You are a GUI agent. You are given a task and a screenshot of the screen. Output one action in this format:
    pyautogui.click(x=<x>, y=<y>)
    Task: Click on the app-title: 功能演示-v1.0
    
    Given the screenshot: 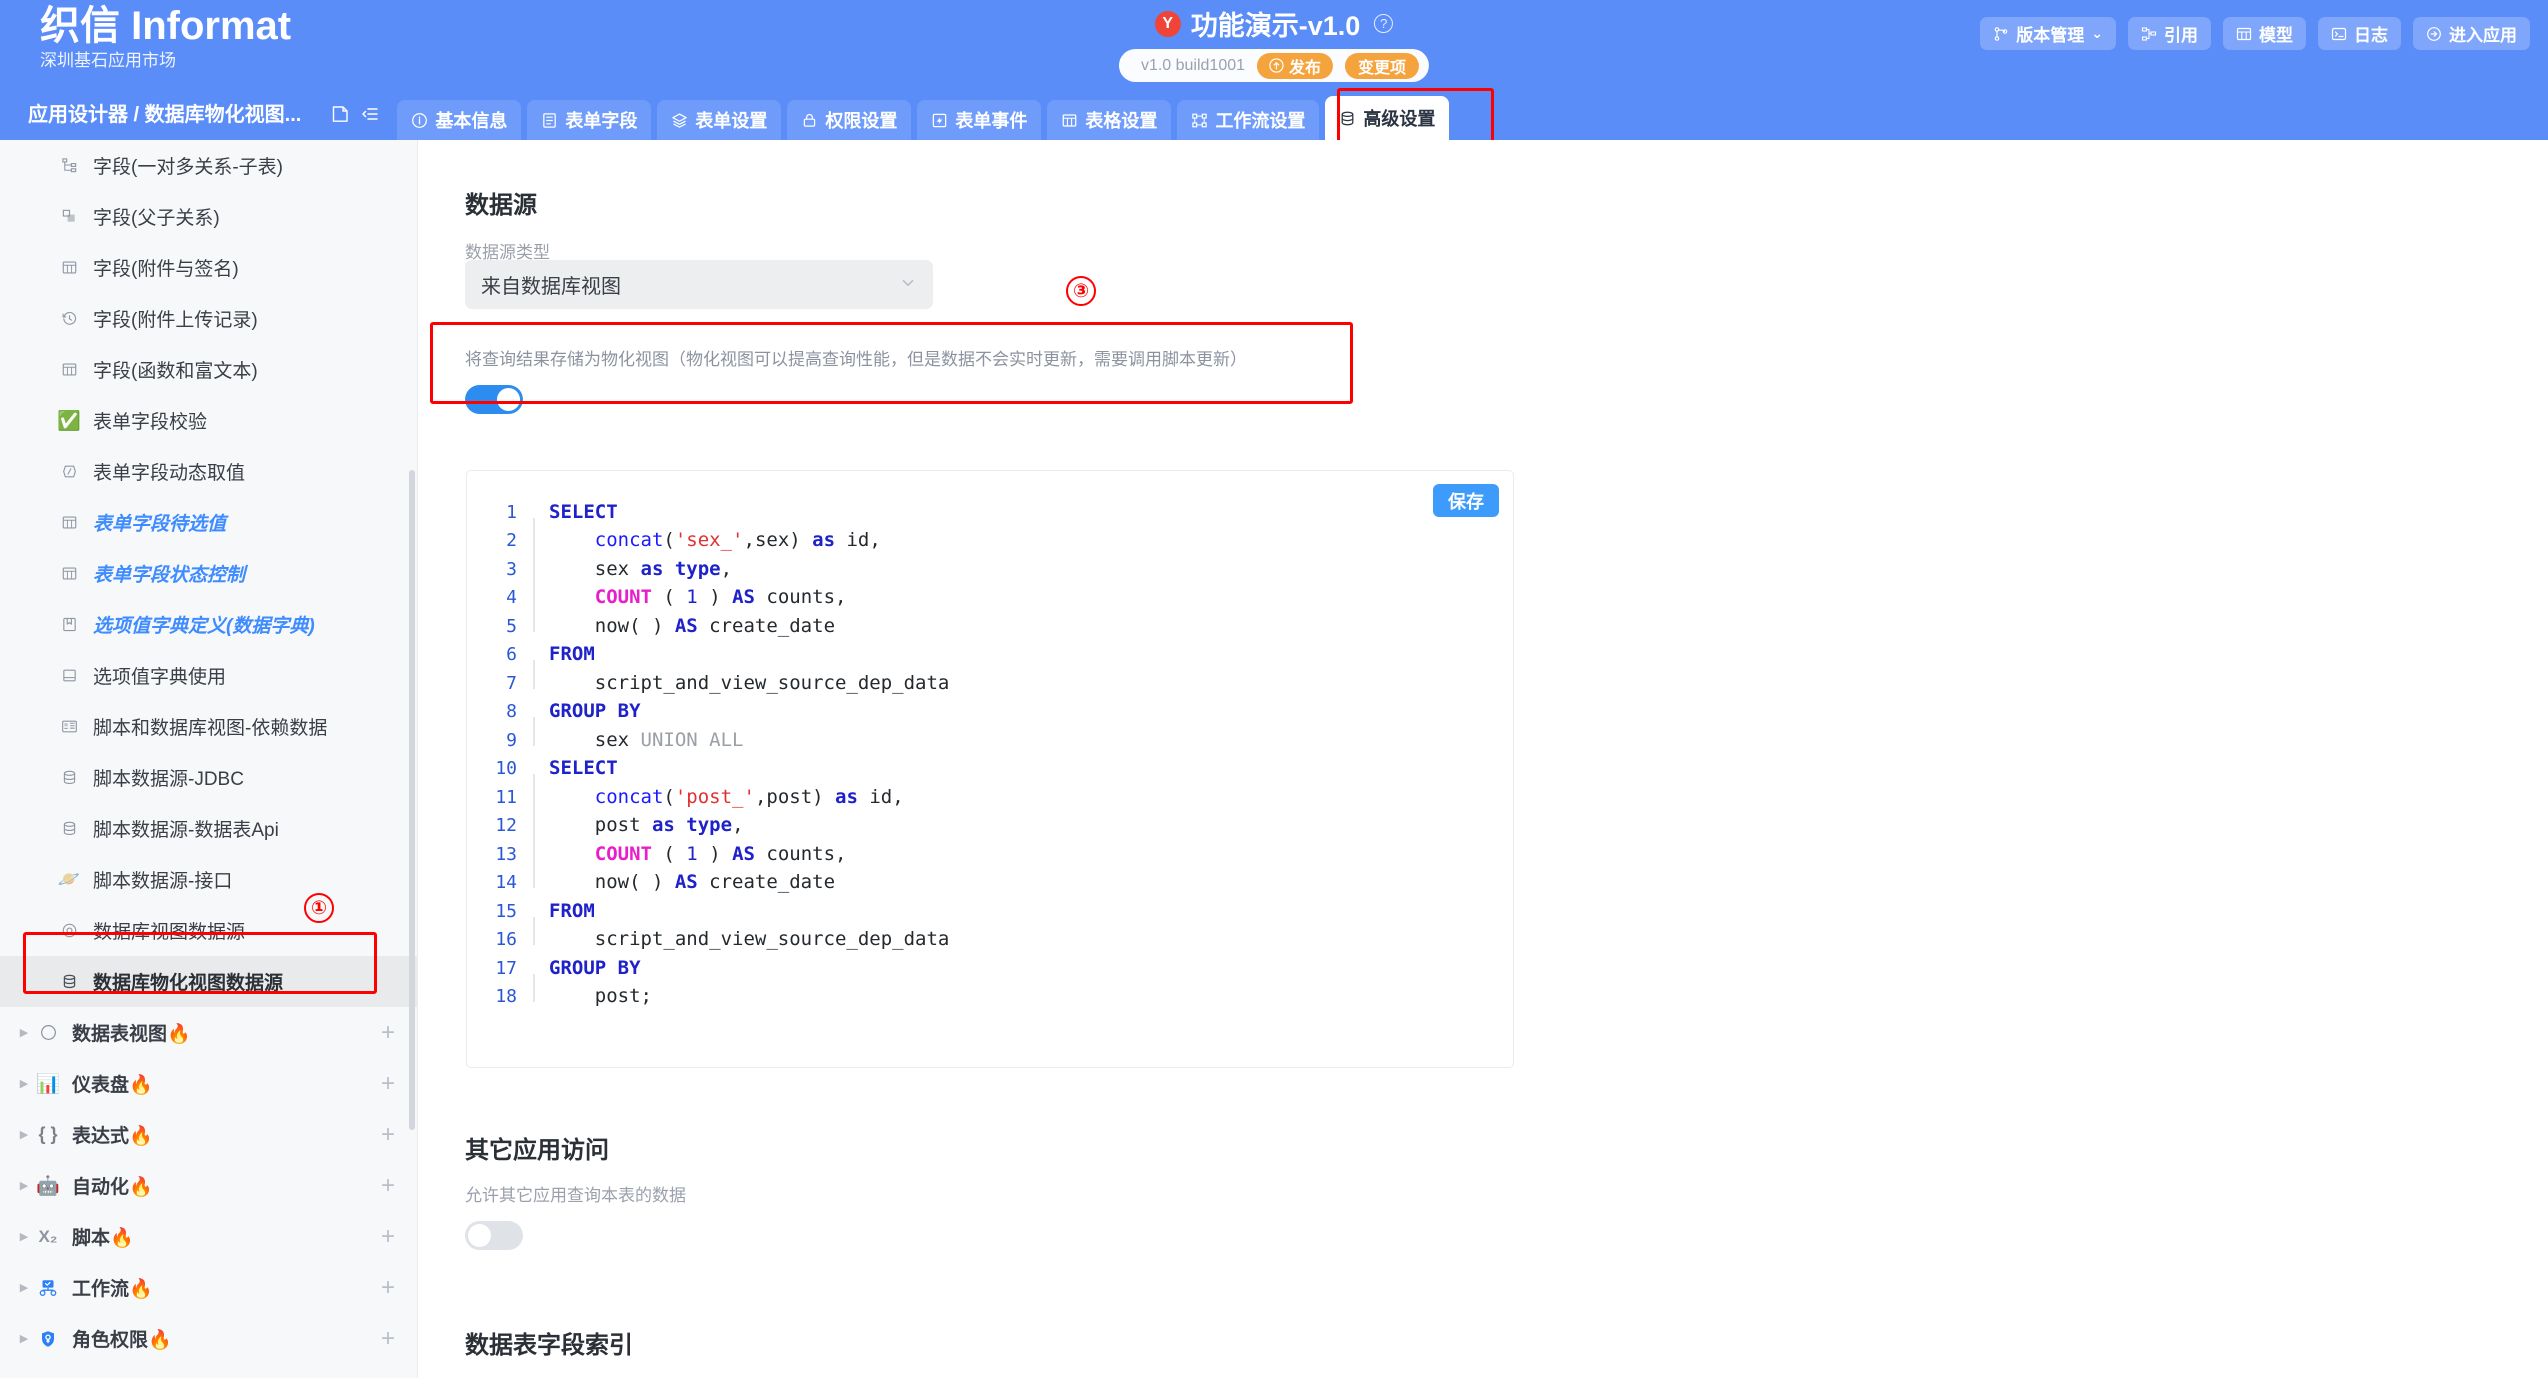 What is the action you would take?
    pyautogui.click(x=1275, y=26)
    